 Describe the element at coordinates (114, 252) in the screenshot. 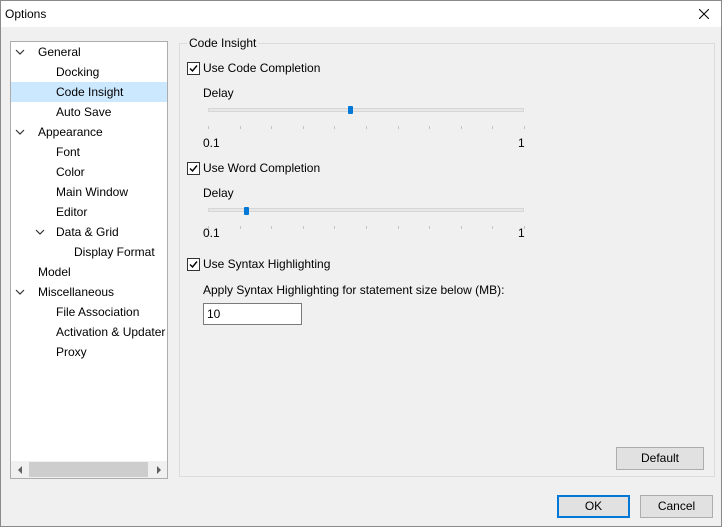

I see `tree-label: Display Format` at that location.